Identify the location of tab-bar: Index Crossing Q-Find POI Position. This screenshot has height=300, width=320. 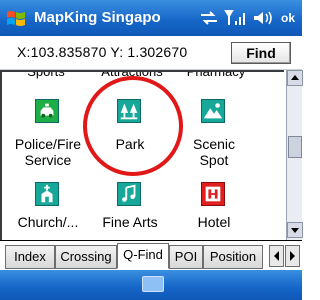
(151, 255).